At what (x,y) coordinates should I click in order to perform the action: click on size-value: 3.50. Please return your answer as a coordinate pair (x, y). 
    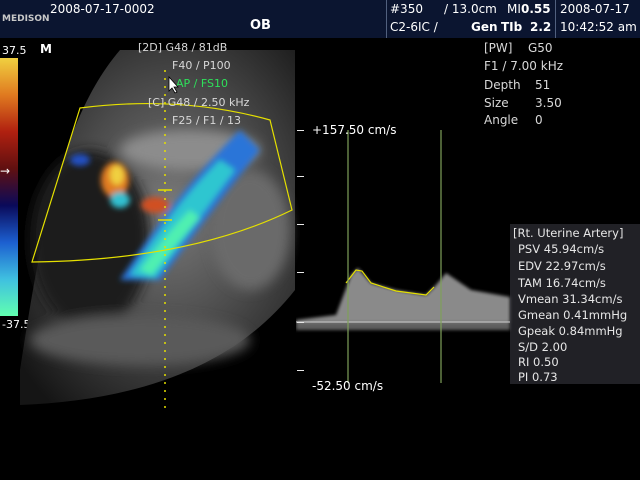
    Looking at the image, I should click on (548, 103).